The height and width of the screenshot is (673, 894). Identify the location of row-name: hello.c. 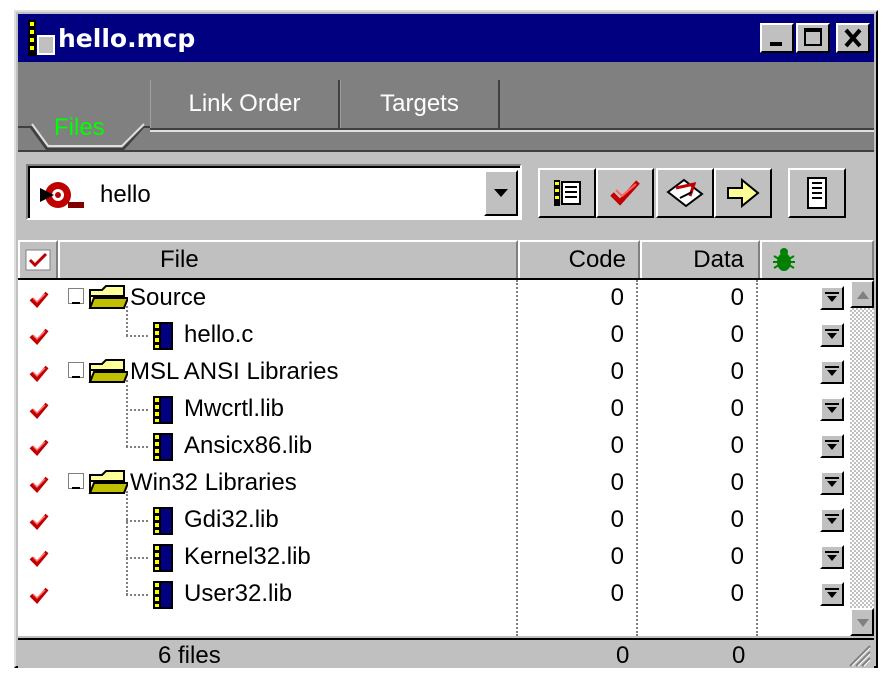
(219, 334).